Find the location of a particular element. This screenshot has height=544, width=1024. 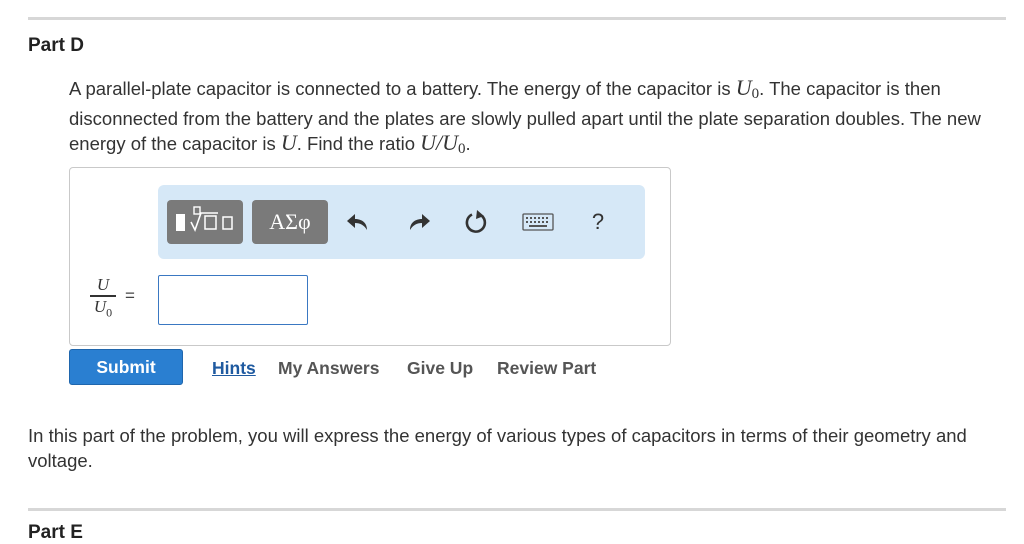

templates-icon is located at coordinates (205, 222).